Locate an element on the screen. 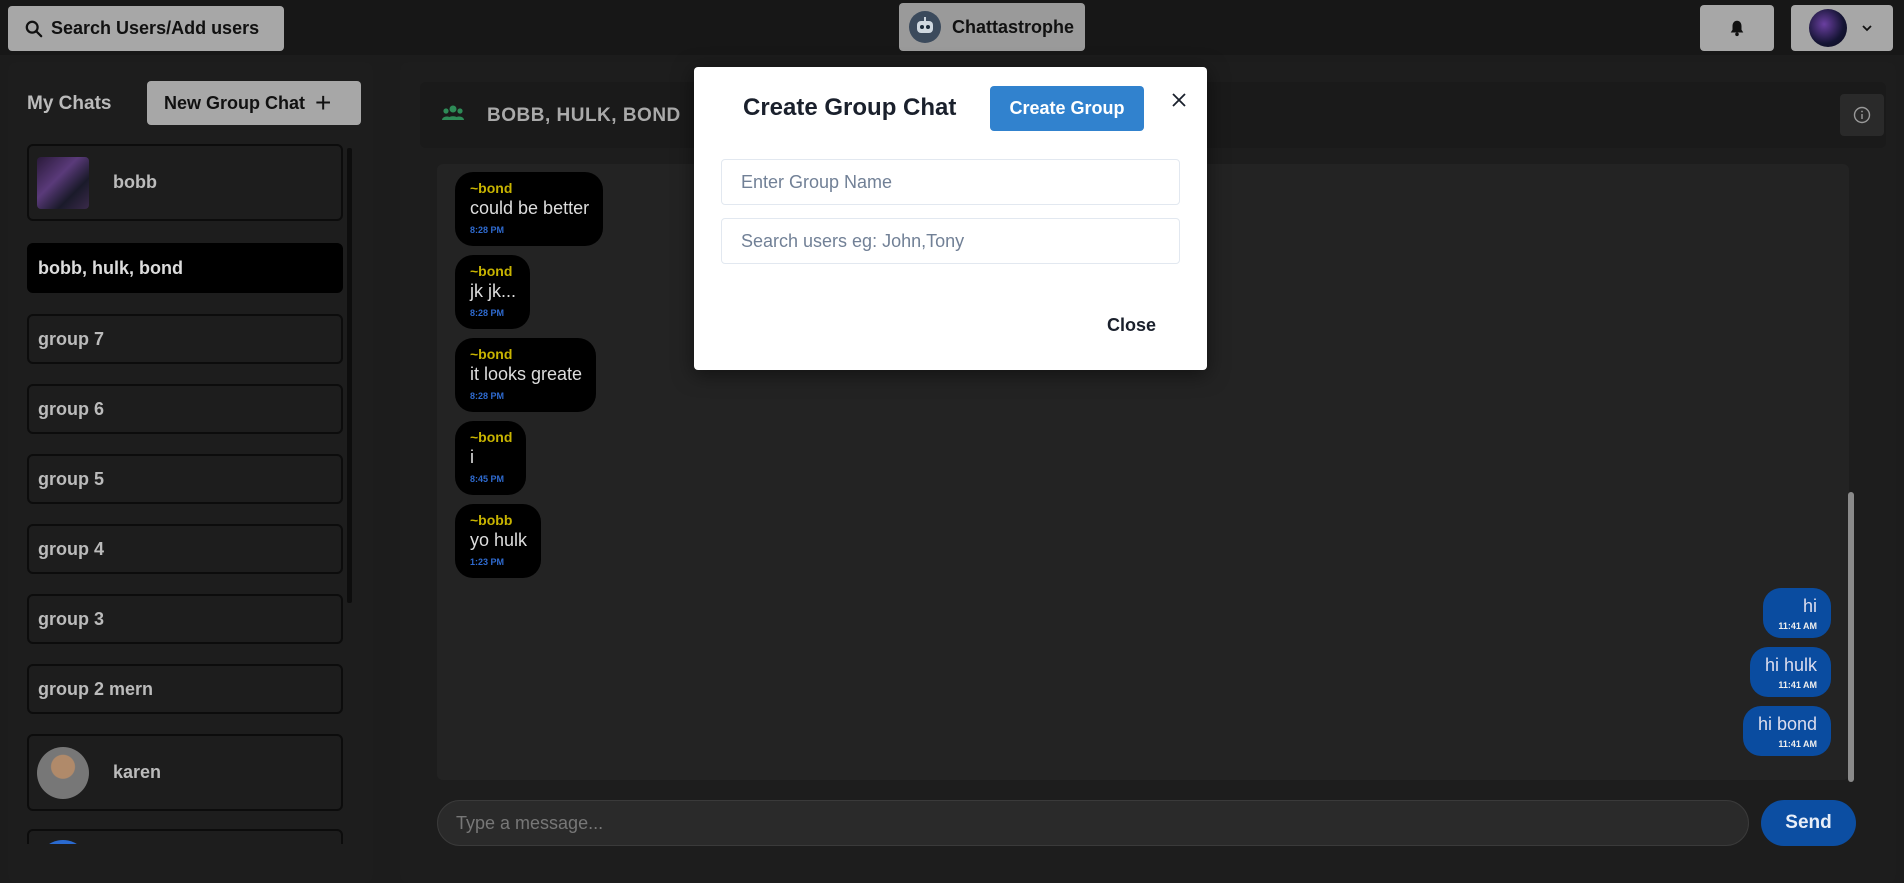 The image size is (1904, 883). group-name-input: Enter Group Name is located at coordinates (950, 182).